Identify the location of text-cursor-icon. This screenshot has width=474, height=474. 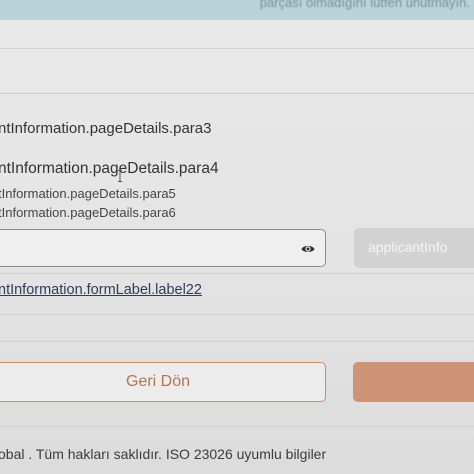
(120, 176).